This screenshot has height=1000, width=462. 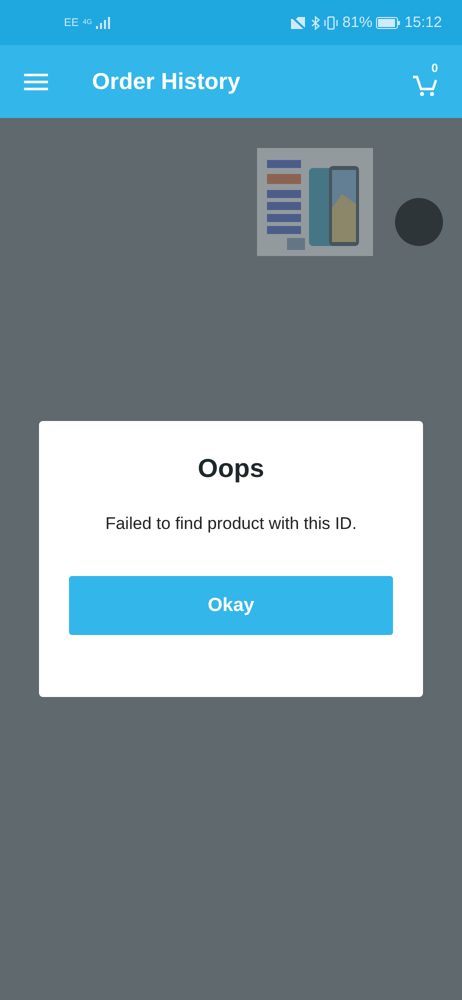 I want to click on okay-button: Okay, so click(x=231, y=605).